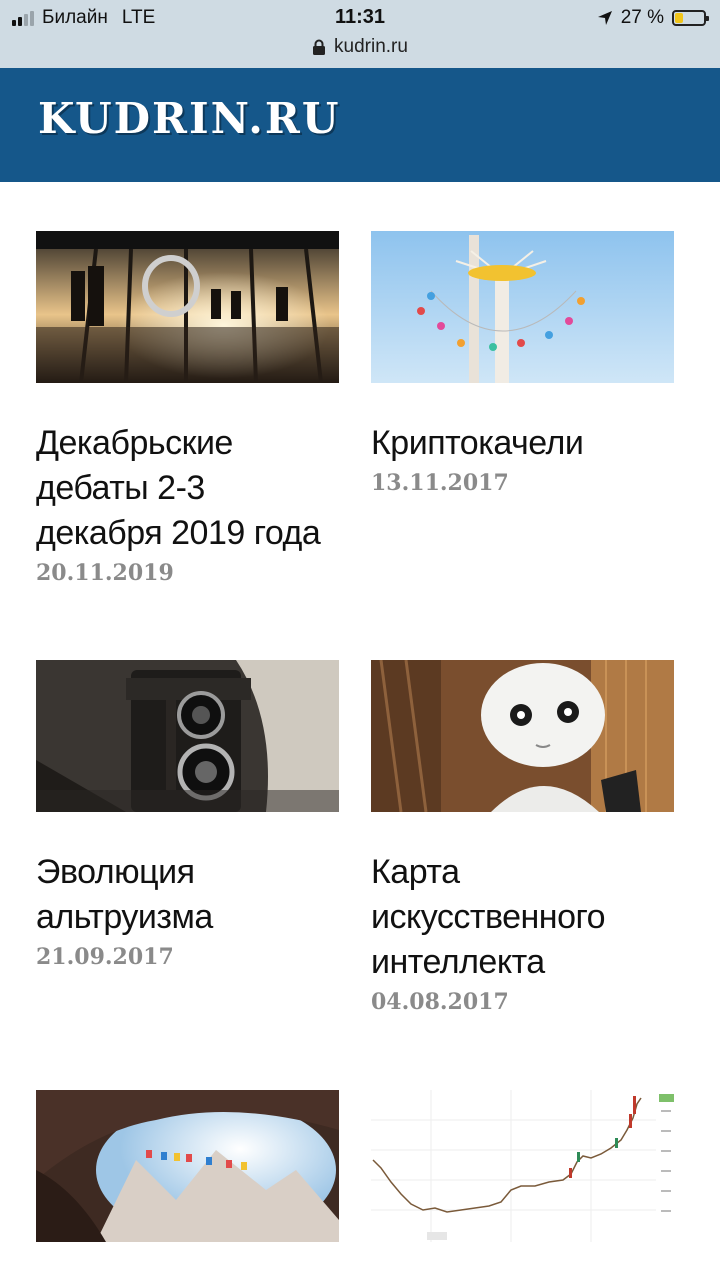  What do you see at coordinates (187, 736) in the screenshot?
I see `article-image-vintage-camera` at bounding box center [187, 736].